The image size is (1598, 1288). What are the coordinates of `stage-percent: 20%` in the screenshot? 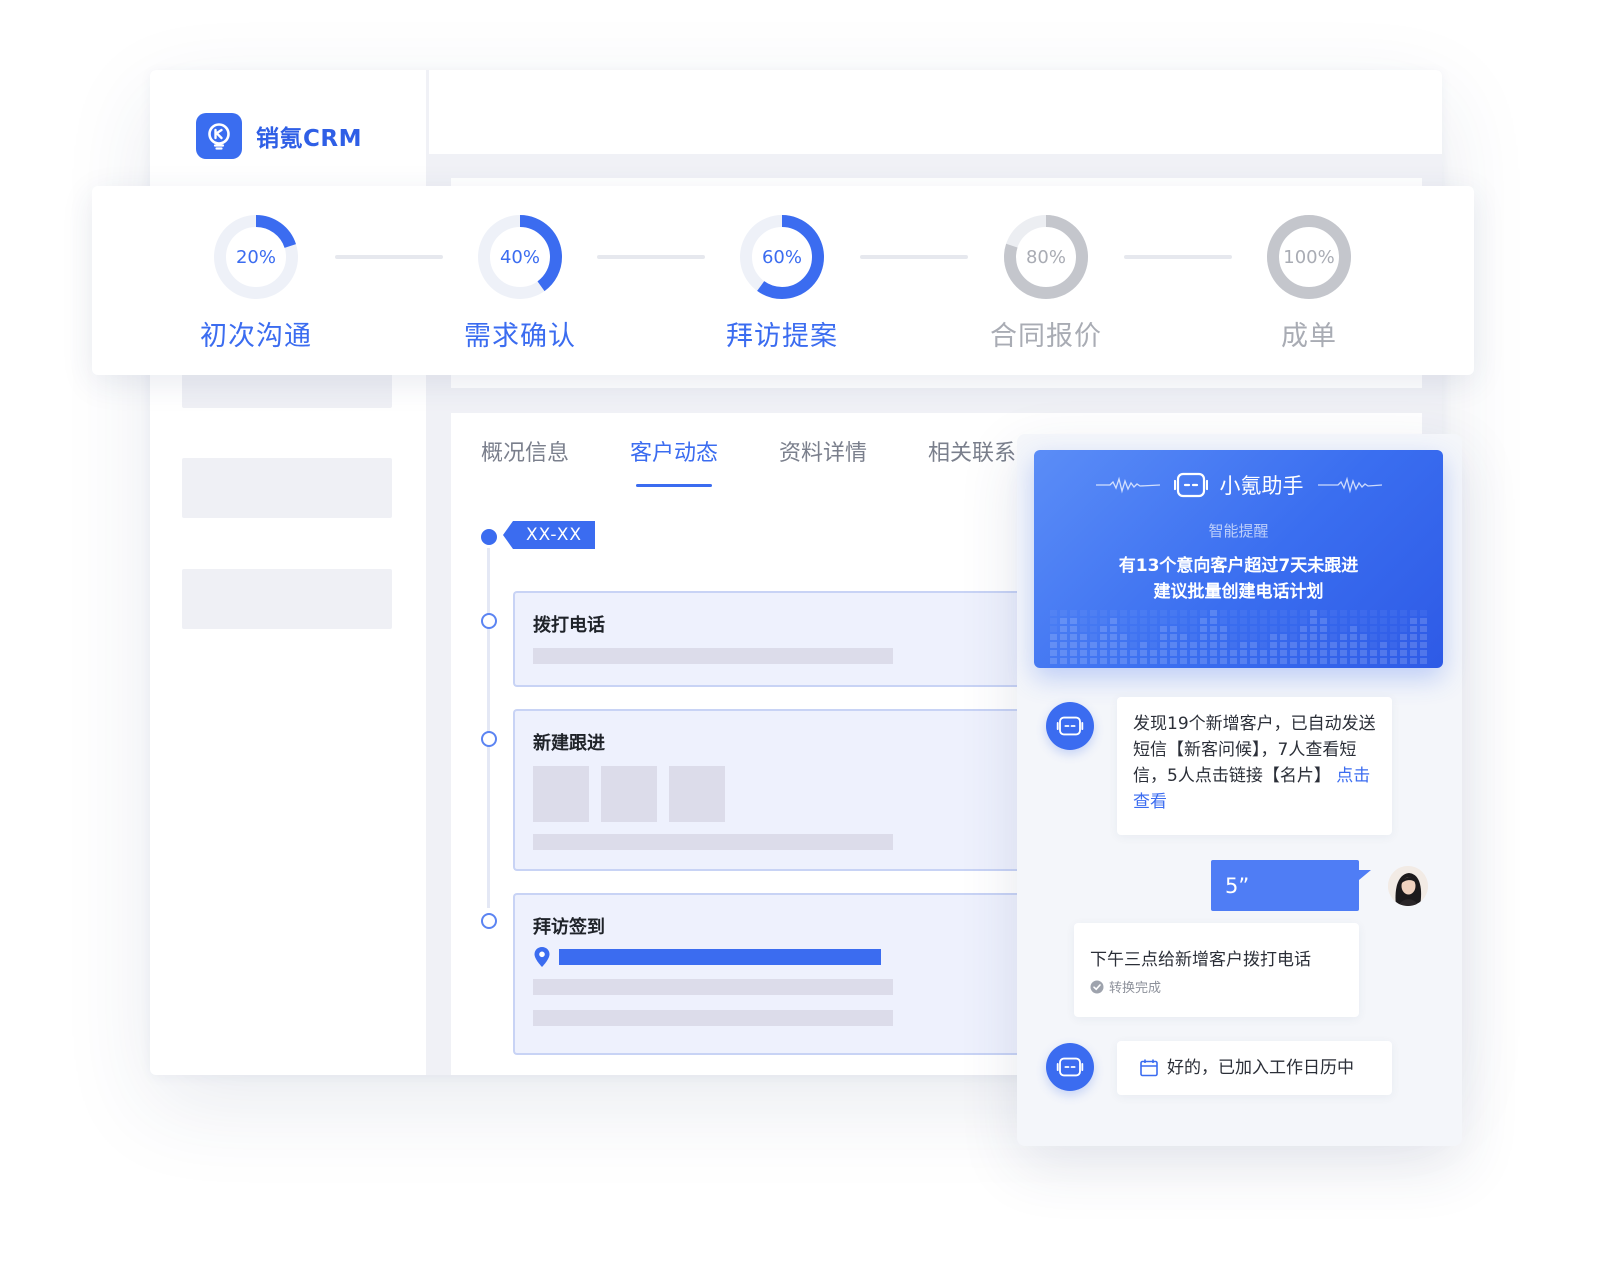 It's located at (255, 257).